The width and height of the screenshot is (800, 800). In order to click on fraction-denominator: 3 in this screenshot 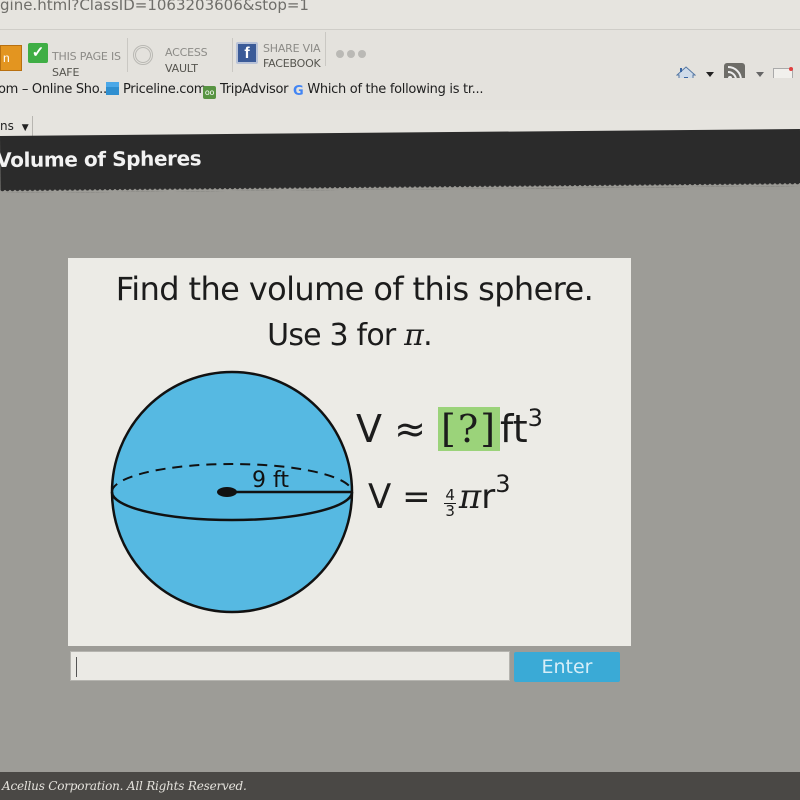, I will do `click(450, 511)`.